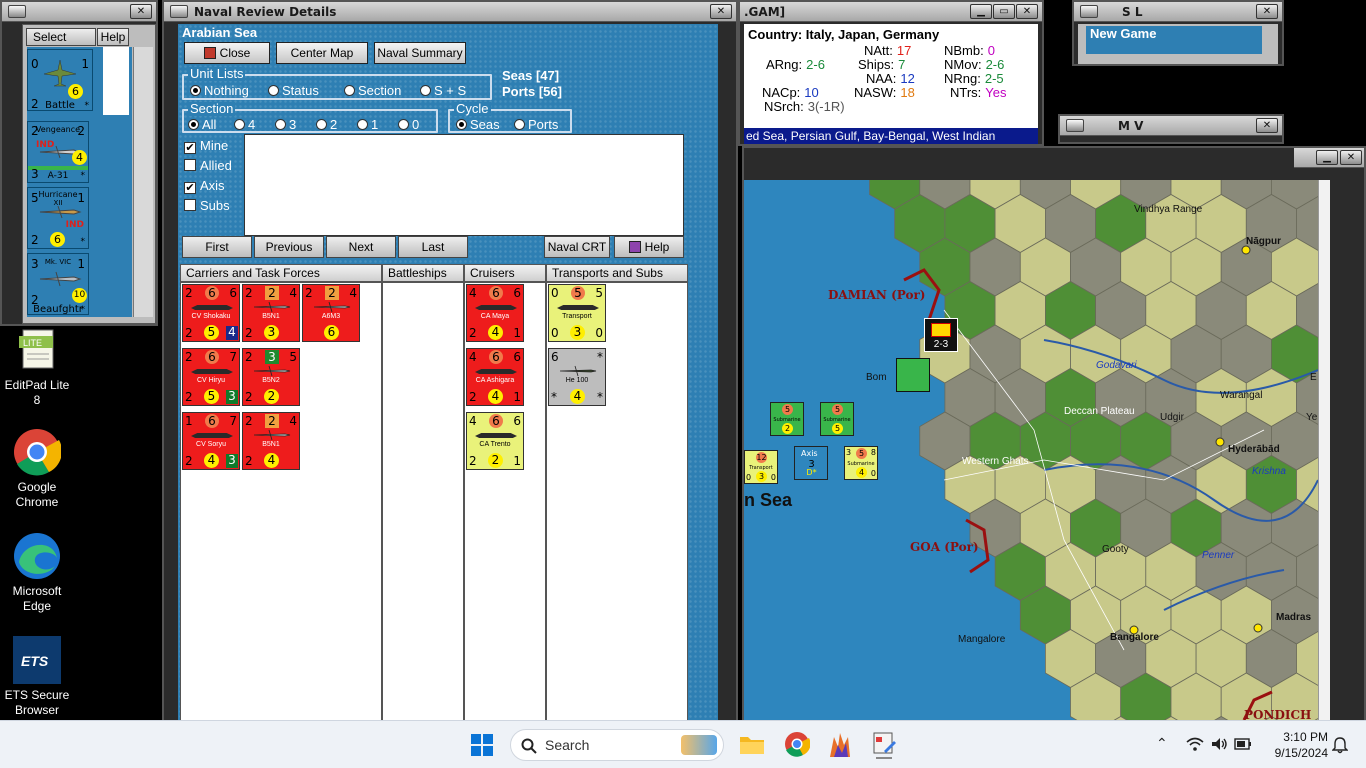 The image size is (1366, 768). Describe the element at coordinates (495, 313) in the screenshot. I see `naval-counter: 4 6 2 CA Maya 6 4 1` at that location.